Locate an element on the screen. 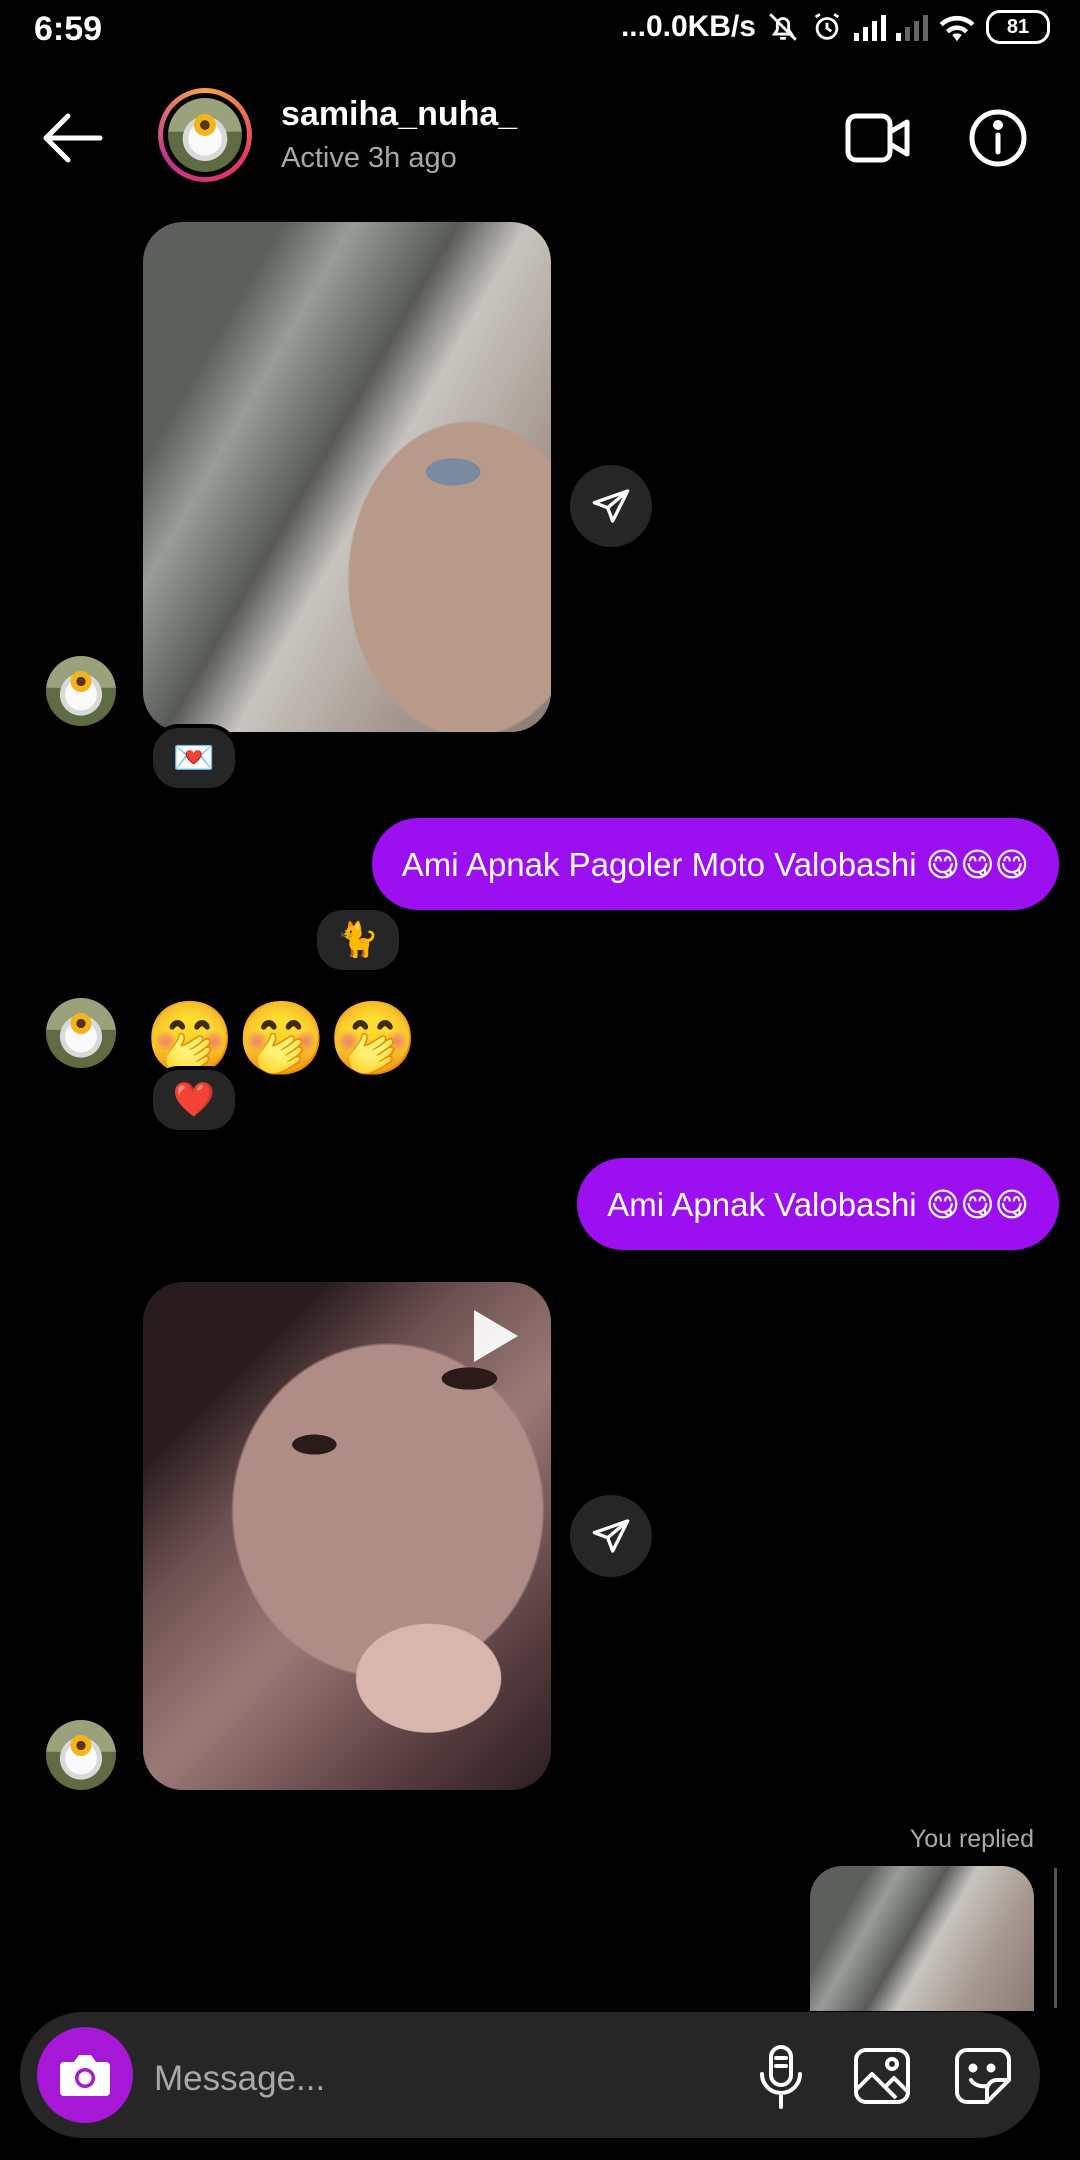  status-indicators: ...0.0KB/s 81 is located at coordinates (835, 27).